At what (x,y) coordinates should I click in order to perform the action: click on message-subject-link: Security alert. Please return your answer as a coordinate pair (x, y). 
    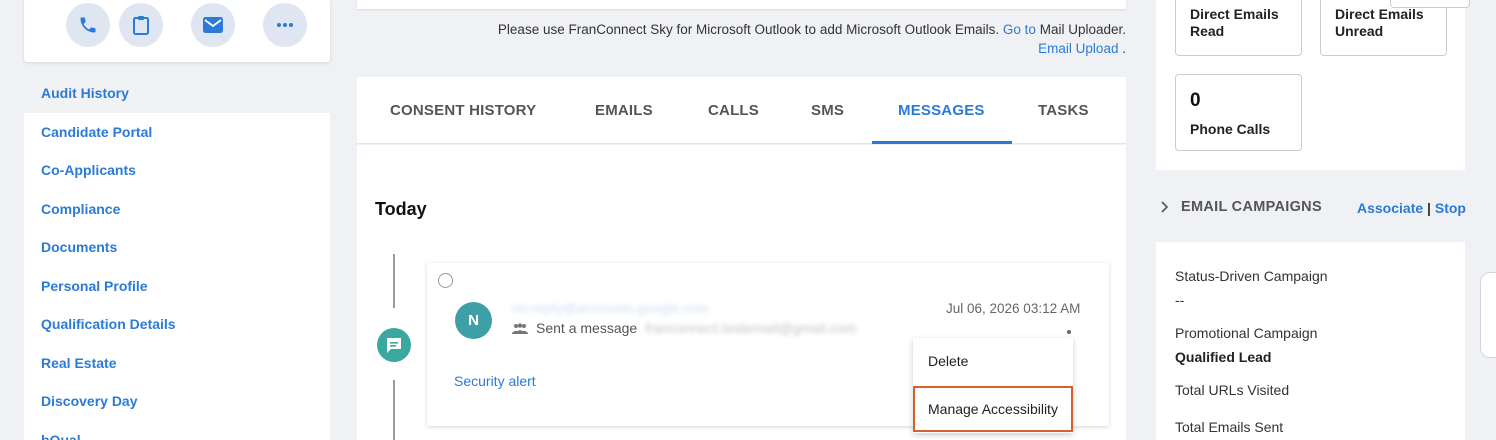
    Looking at the image, I should click on (495, 381).